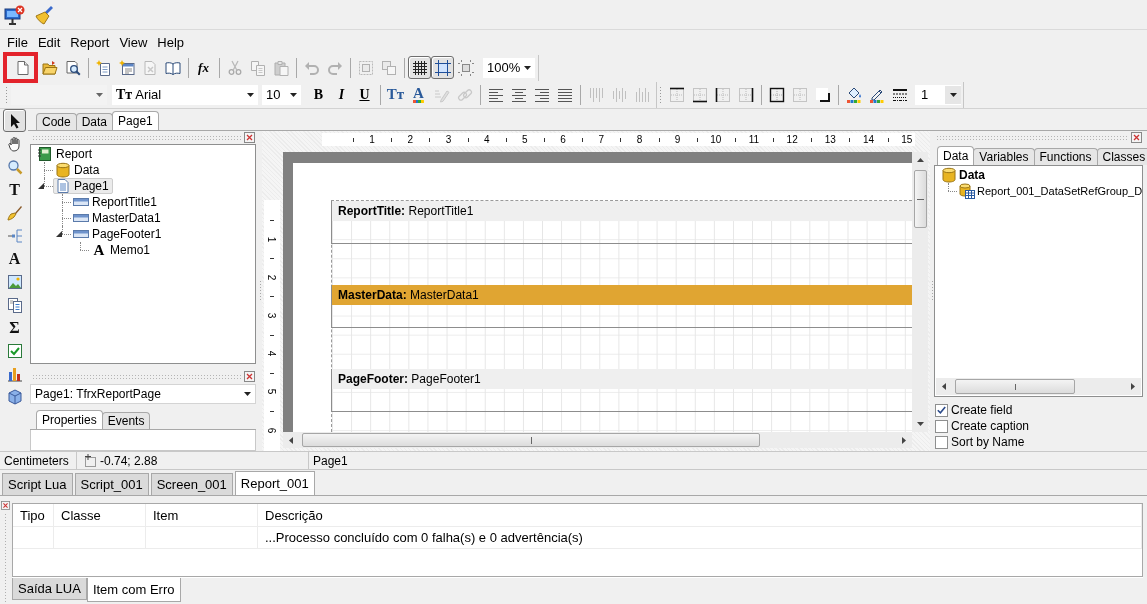  What do you see at coordinates (621, 390) in the screenshot?
I see `report-band: PageFooter: PageFooter1` at bounding box center [621, 390].